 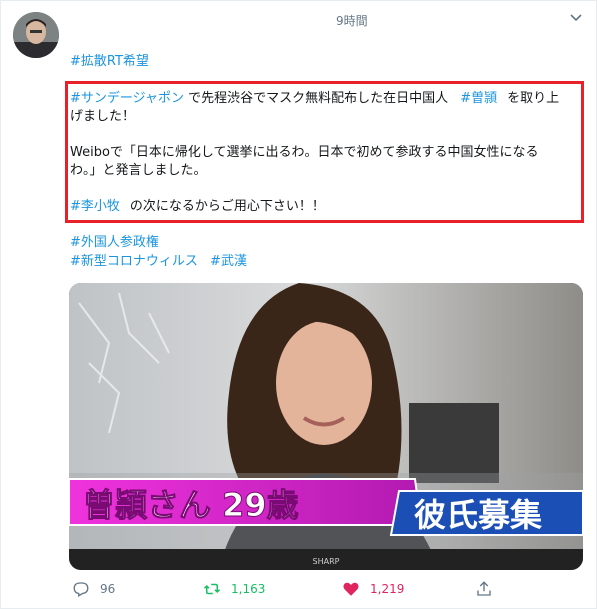 I want to click on hashtag-link: #外国人参政権, so click(x=114, y=242).